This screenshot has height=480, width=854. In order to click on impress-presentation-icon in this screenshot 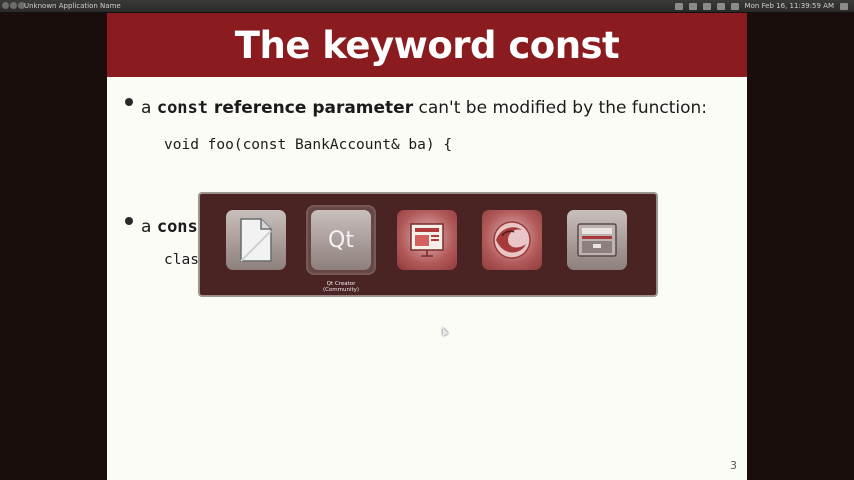, I will do `click(427, 240)`.